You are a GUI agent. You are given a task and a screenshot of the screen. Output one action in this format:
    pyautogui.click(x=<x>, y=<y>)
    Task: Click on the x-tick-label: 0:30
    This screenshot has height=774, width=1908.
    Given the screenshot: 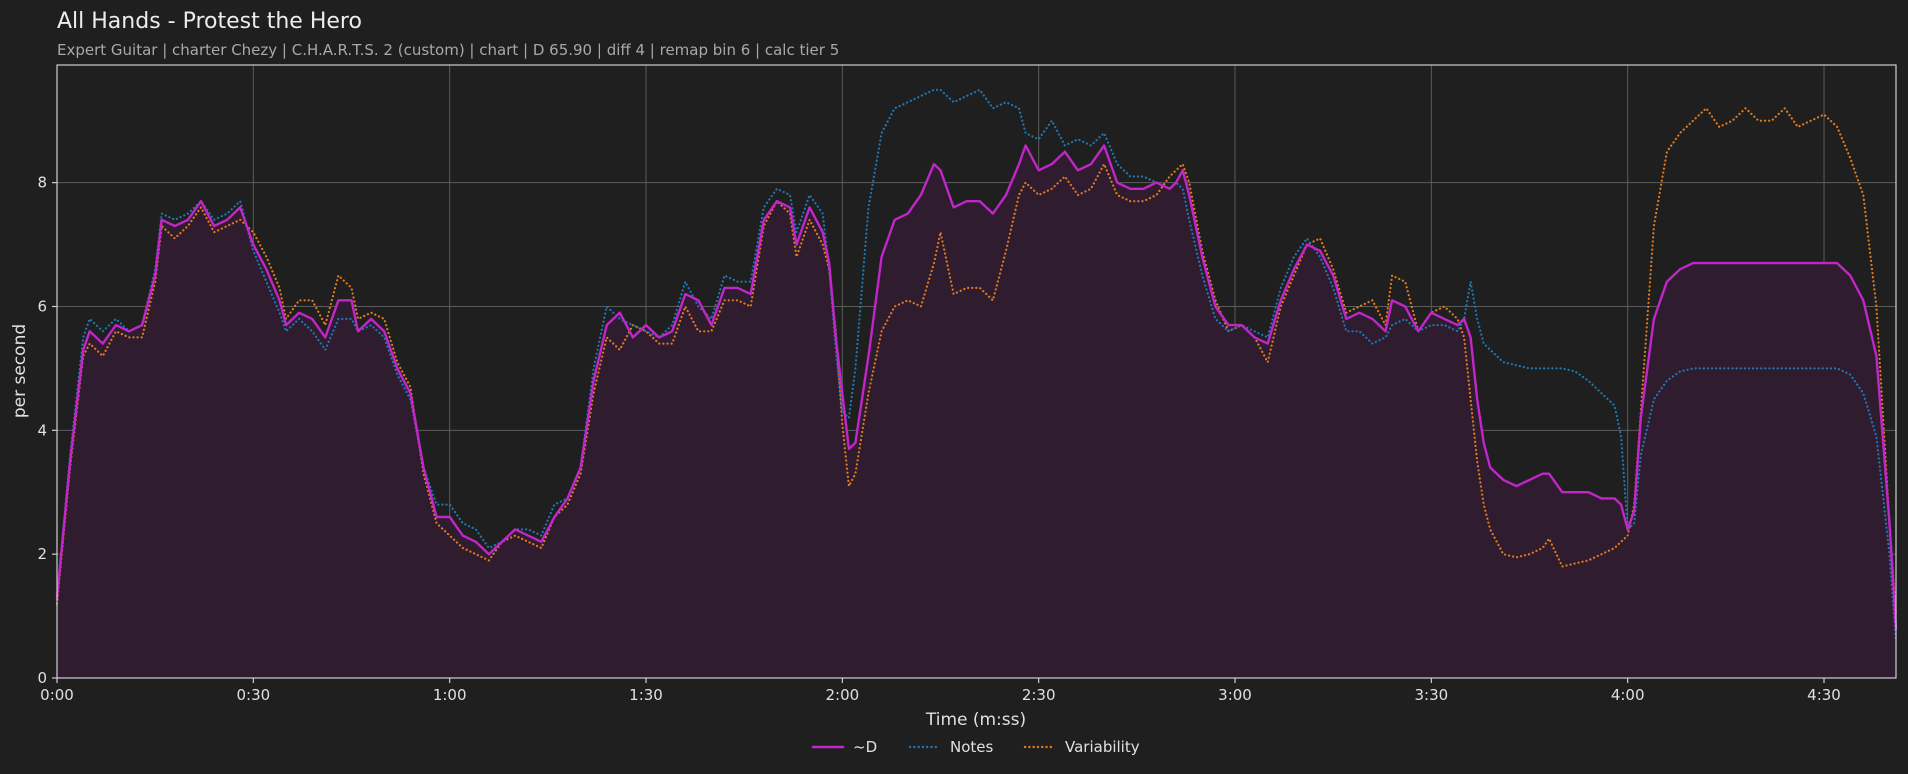 What is the action you would take?
    pyautogui.click(x=253, y=695)
    